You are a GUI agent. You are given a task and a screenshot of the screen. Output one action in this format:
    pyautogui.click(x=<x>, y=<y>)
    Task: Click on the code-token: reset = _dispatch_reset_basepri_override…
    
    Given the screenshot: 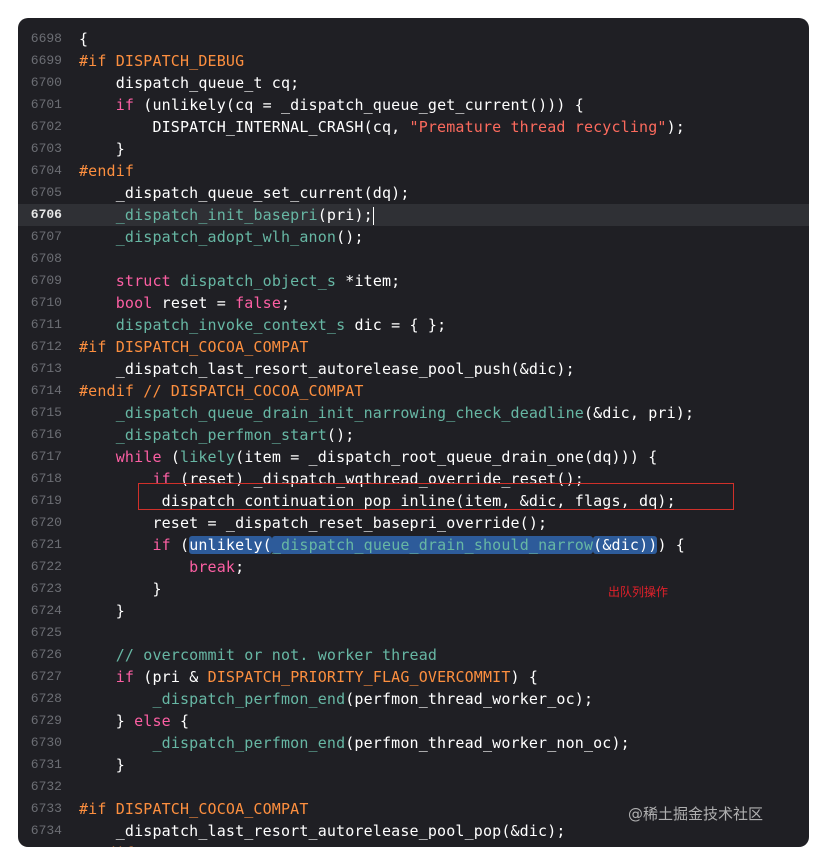 What is the action you would take?
    pyautogui.click(x=313, y=523)
    